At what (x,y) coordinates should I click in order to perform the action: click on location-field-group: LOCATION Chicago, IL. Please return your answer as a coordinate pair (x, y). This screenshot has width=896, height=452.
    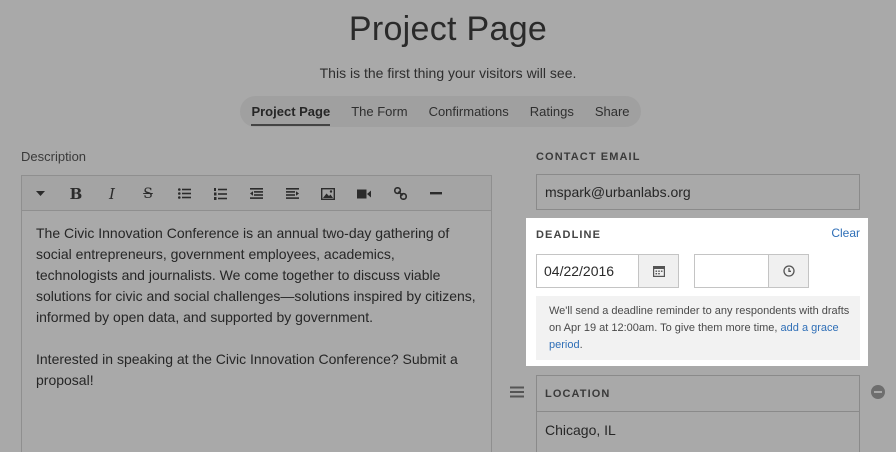
    Looking at the image, I should click on (698, 413).